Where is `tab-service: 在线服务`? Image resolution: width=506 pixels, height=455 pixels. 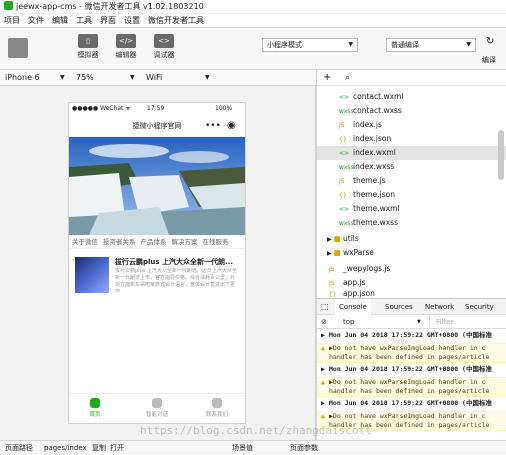
tab-service: 在线服务 is located at coordinates (216, 242).